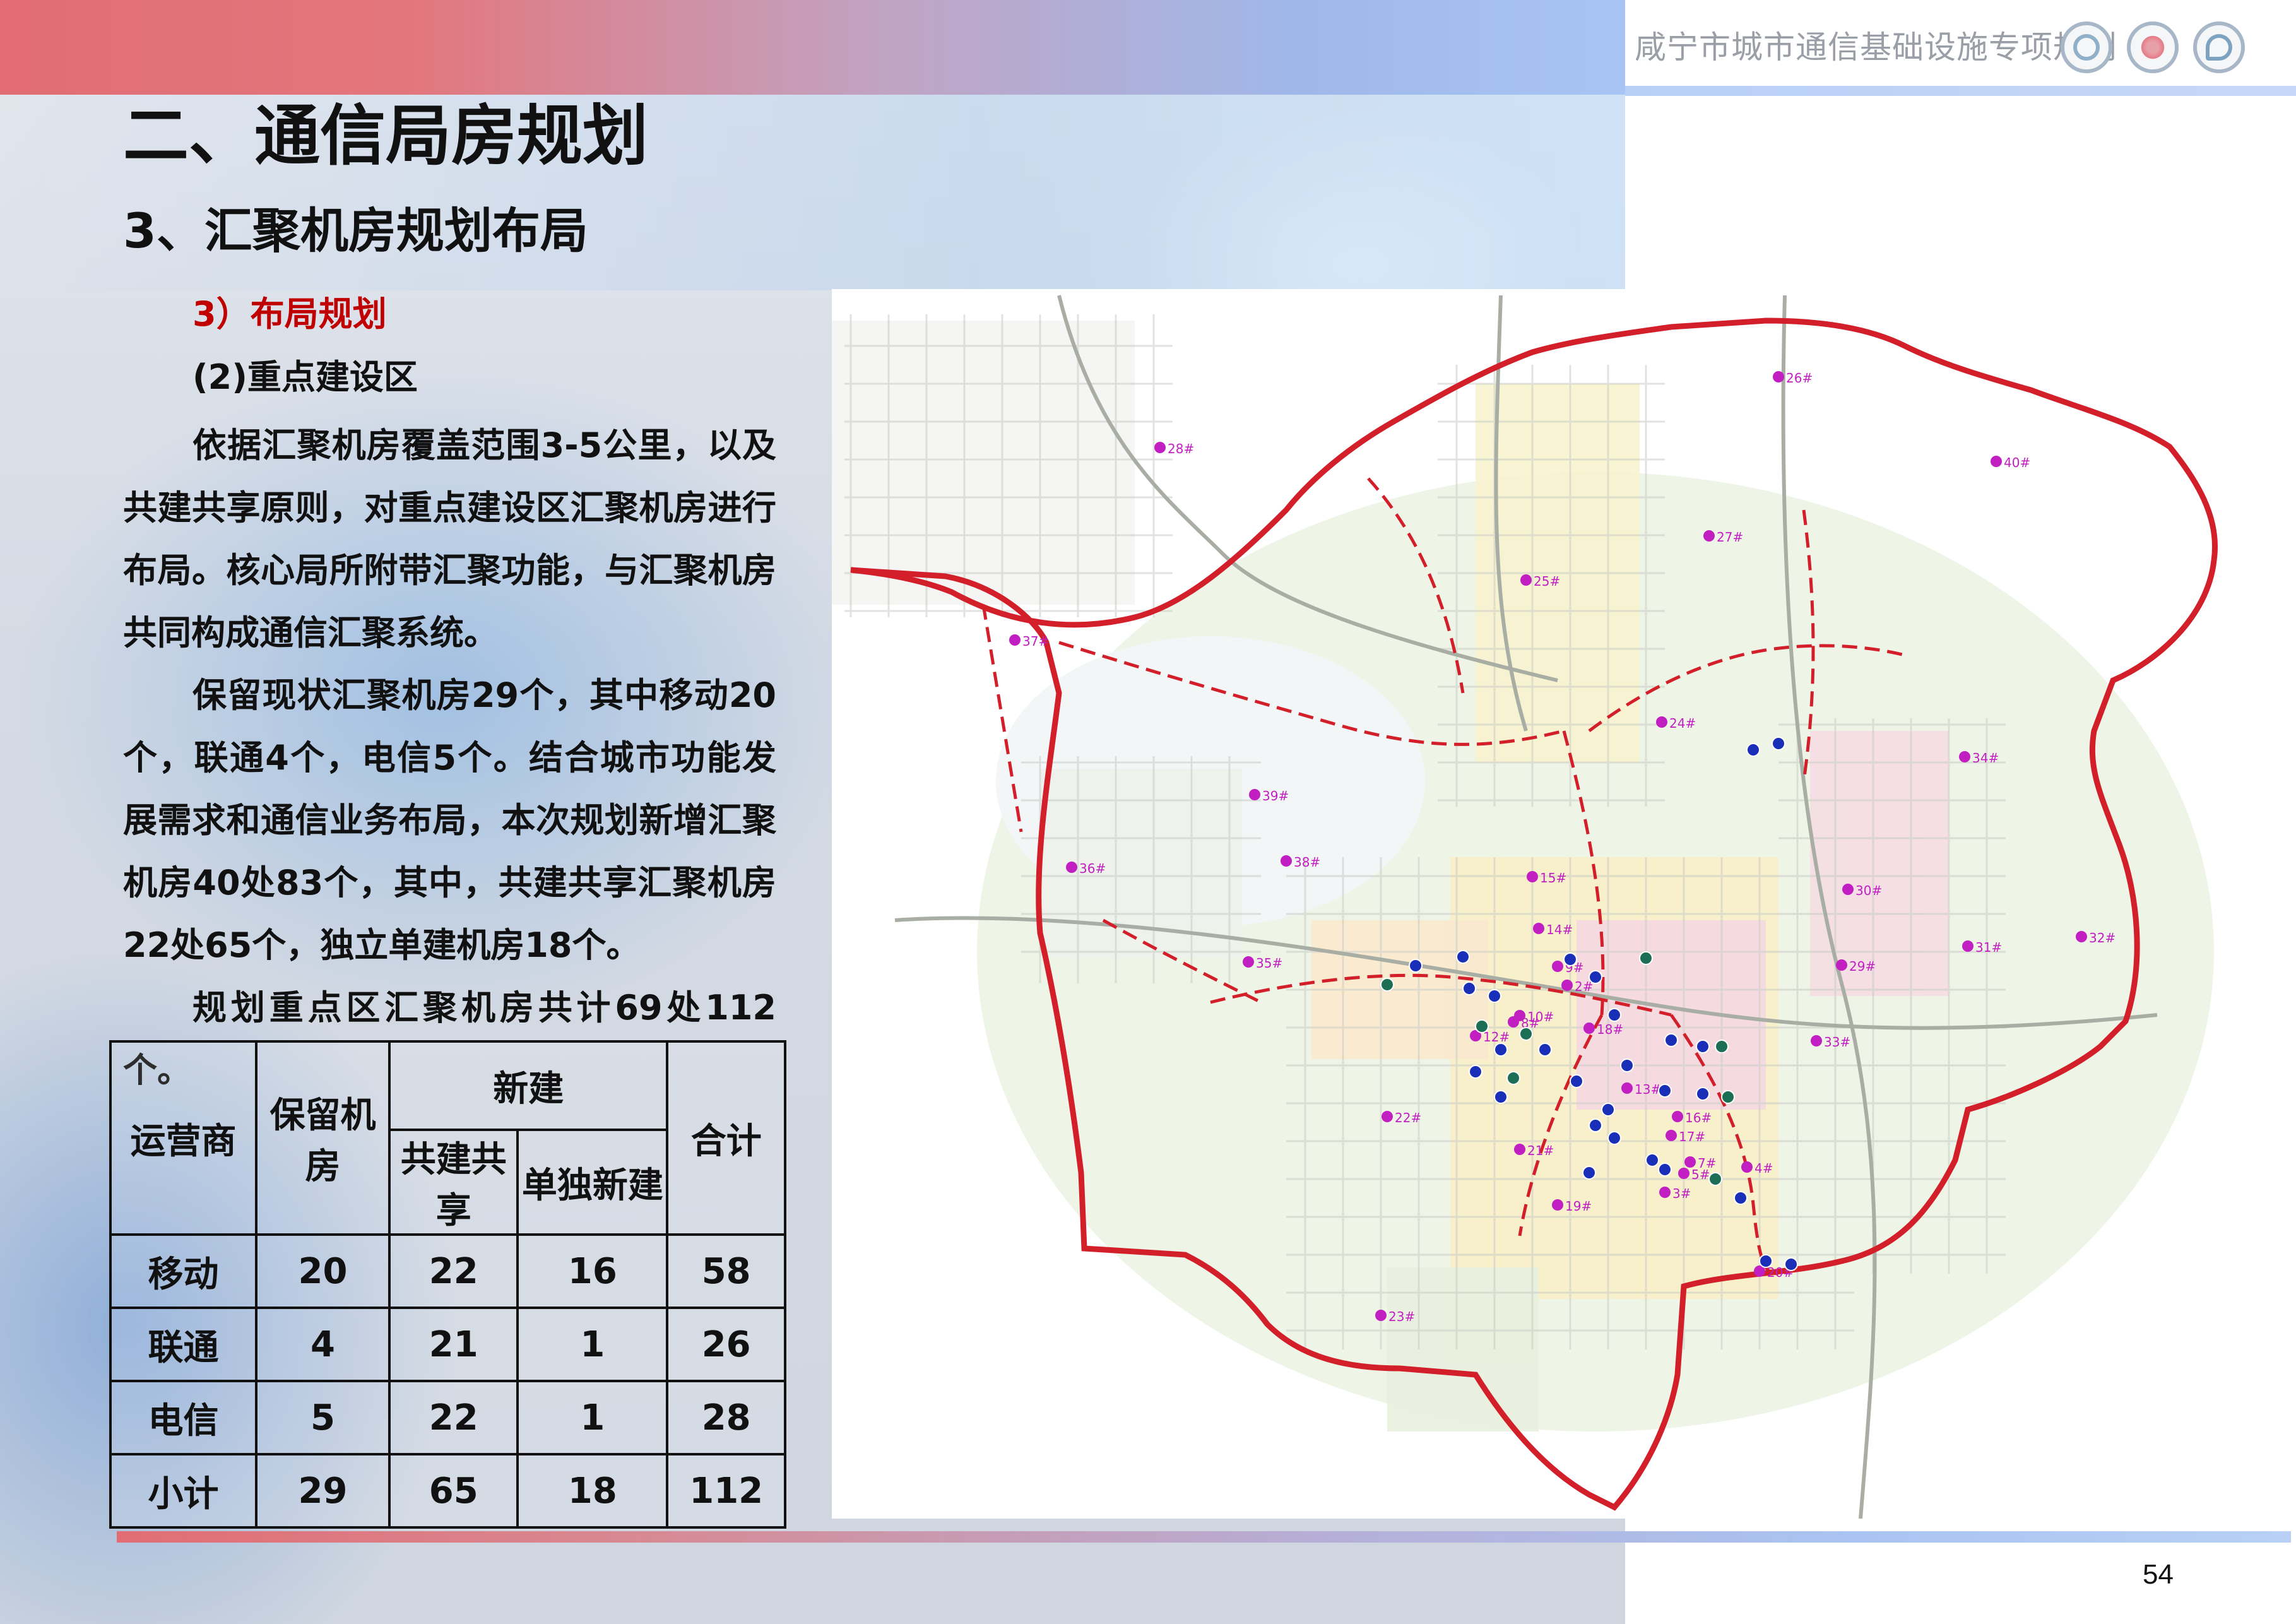  I want to click on header-new: 新建, so click(528, 1086).